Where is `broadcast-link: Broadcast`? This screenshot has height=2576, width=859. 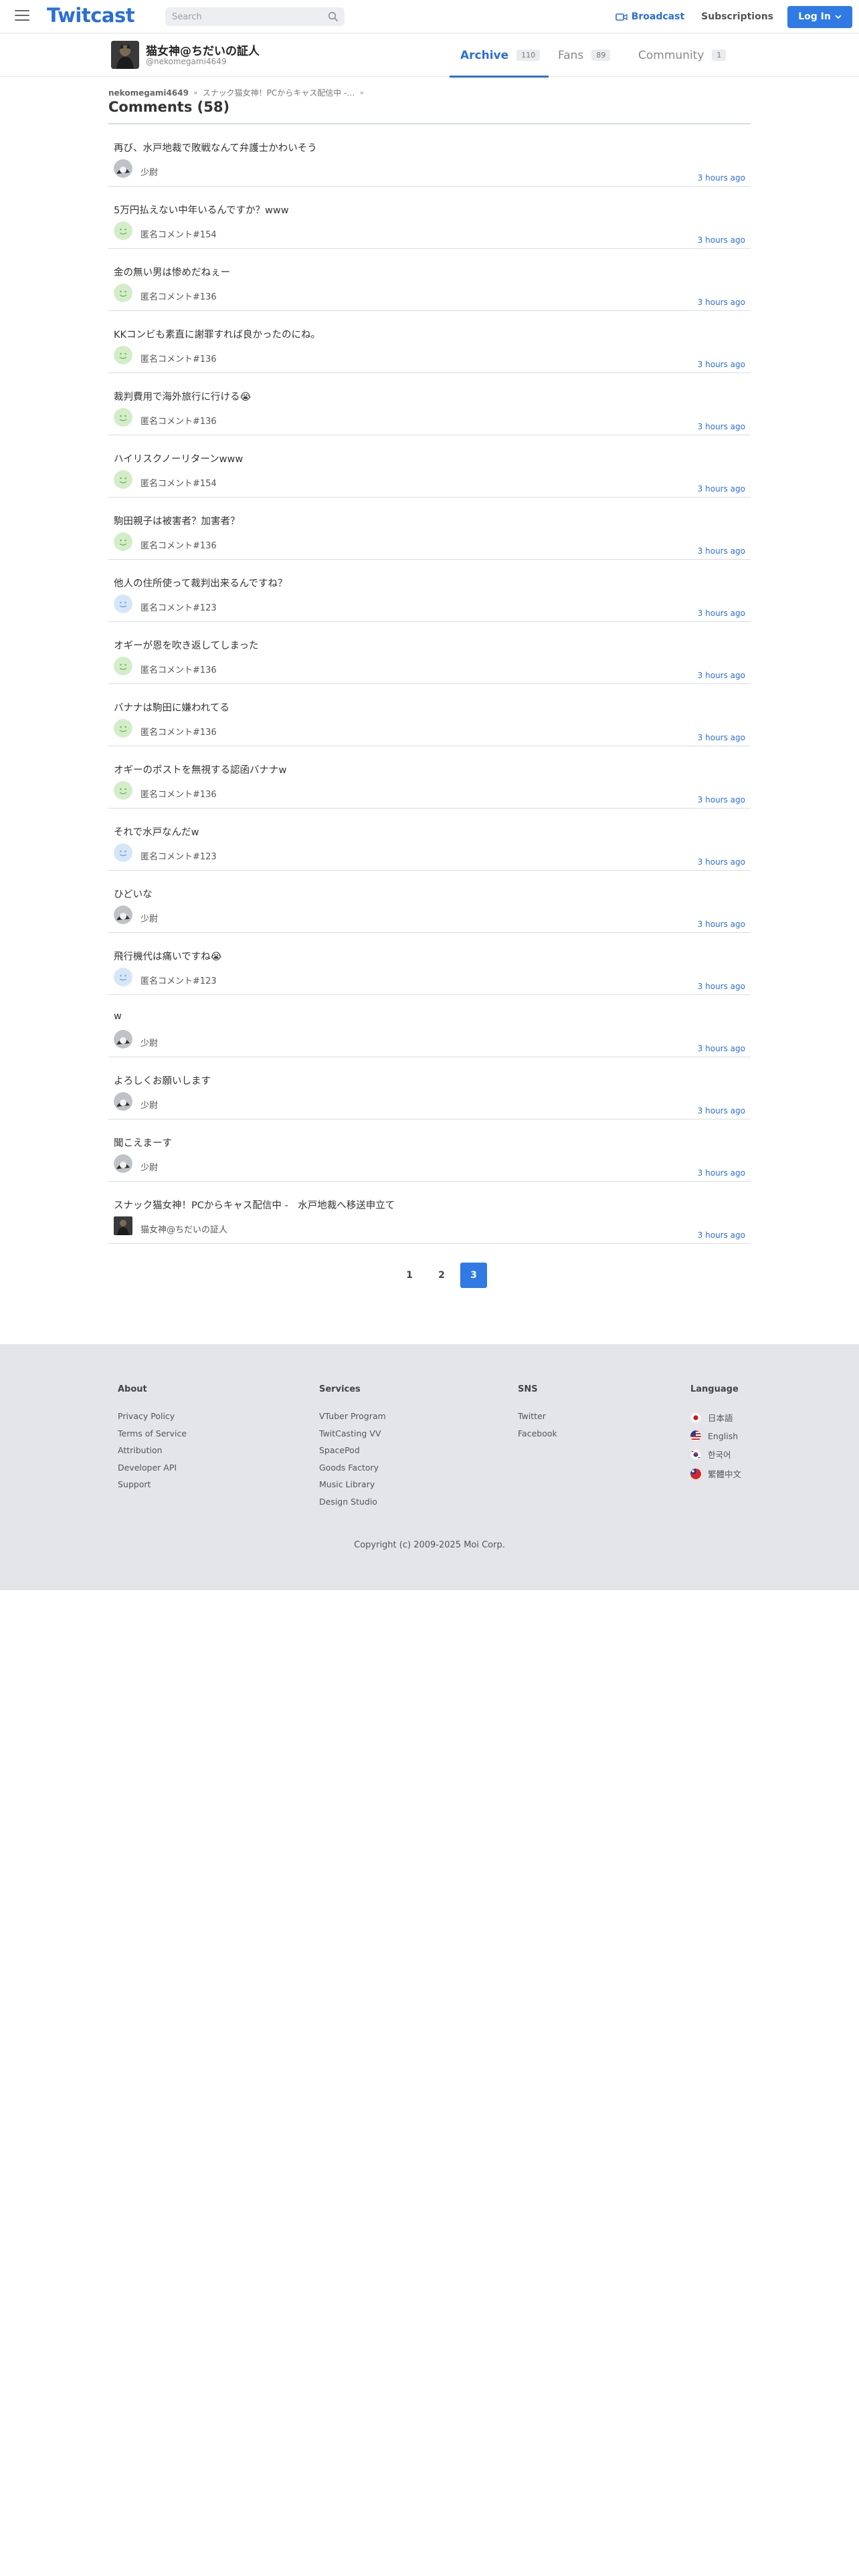
broadcast-link: Broadcast is located at coordinates (649, 16).